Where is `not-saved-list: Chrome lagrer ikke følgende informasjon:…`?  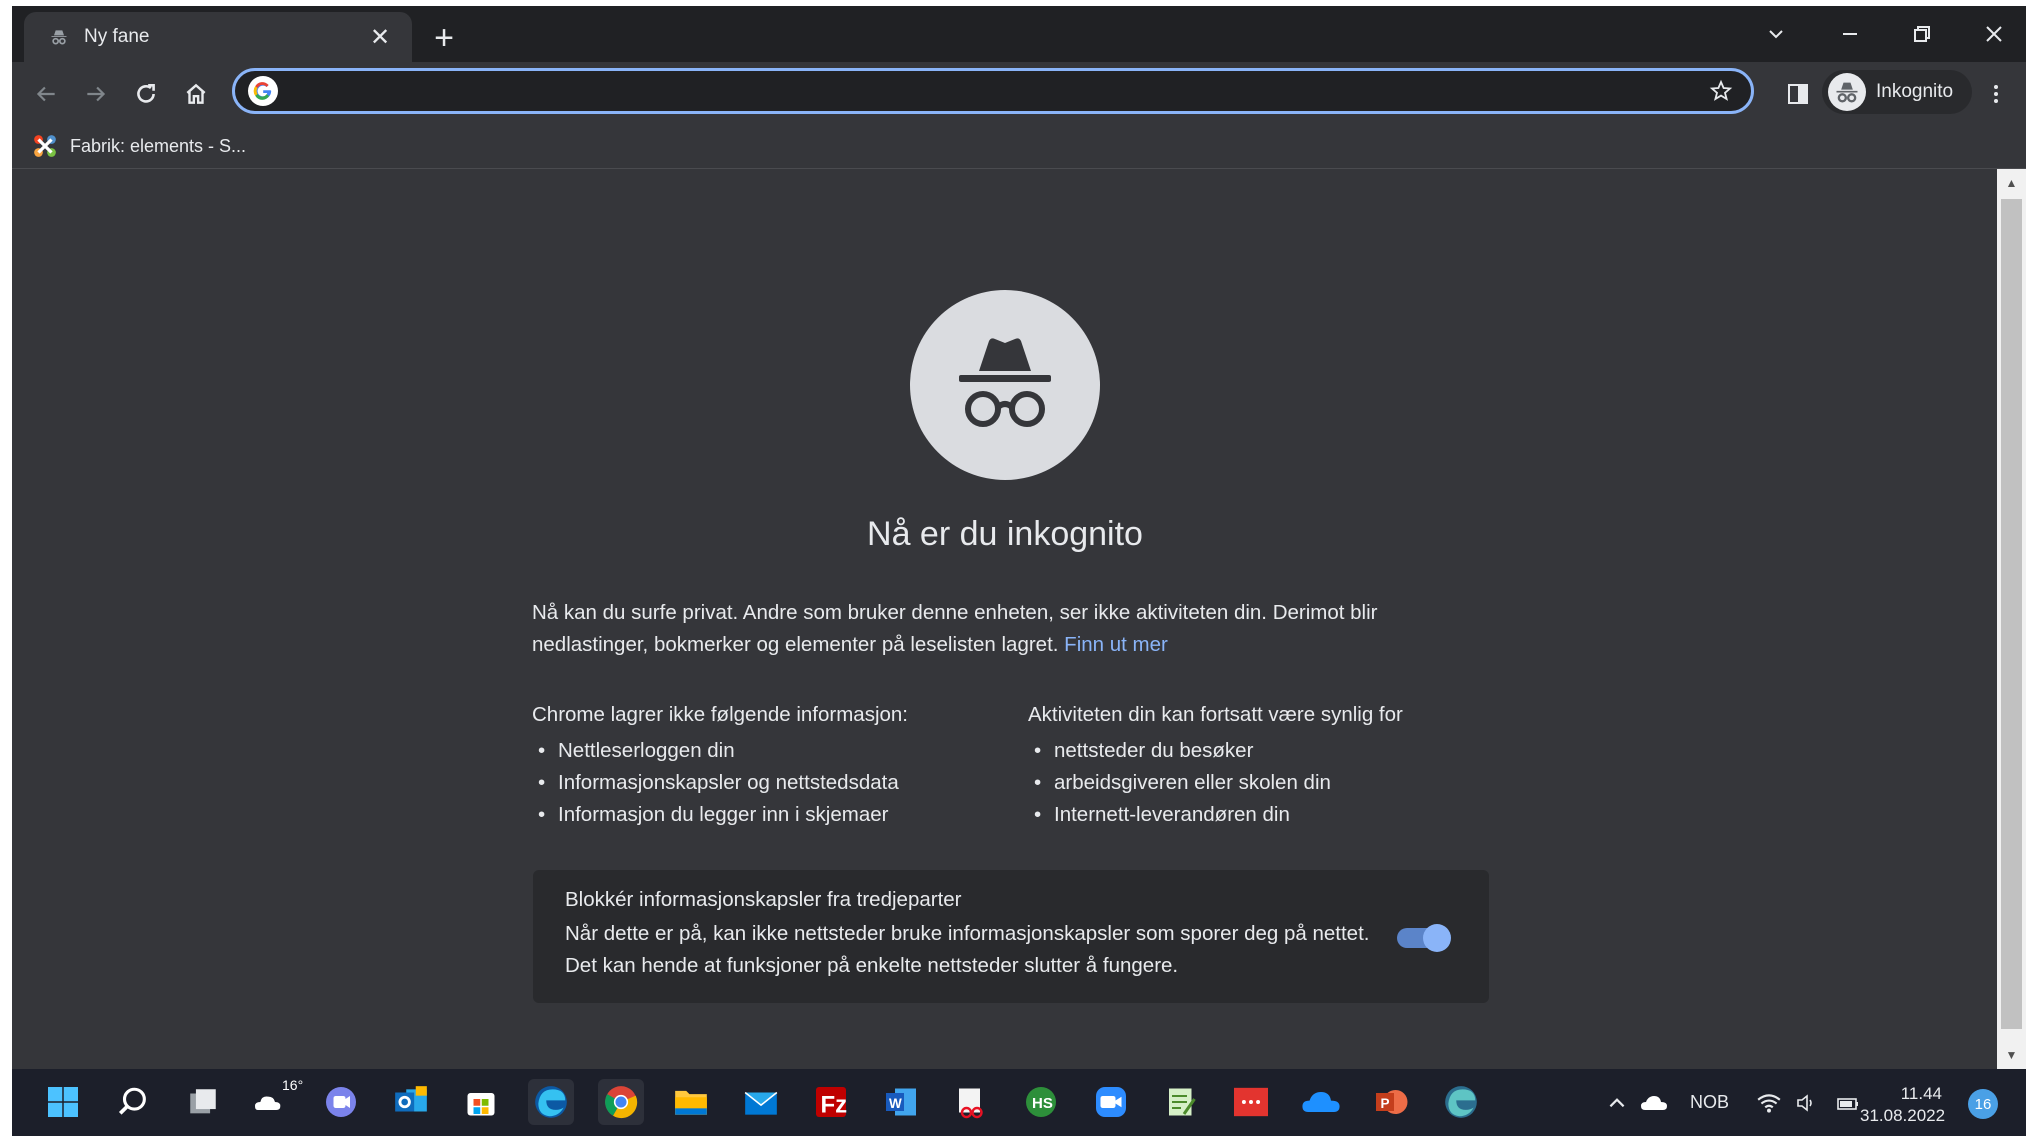 not-saved-list: Chrome lagrer ikke følgende informasjon:… is located at coordinates (772, 765).